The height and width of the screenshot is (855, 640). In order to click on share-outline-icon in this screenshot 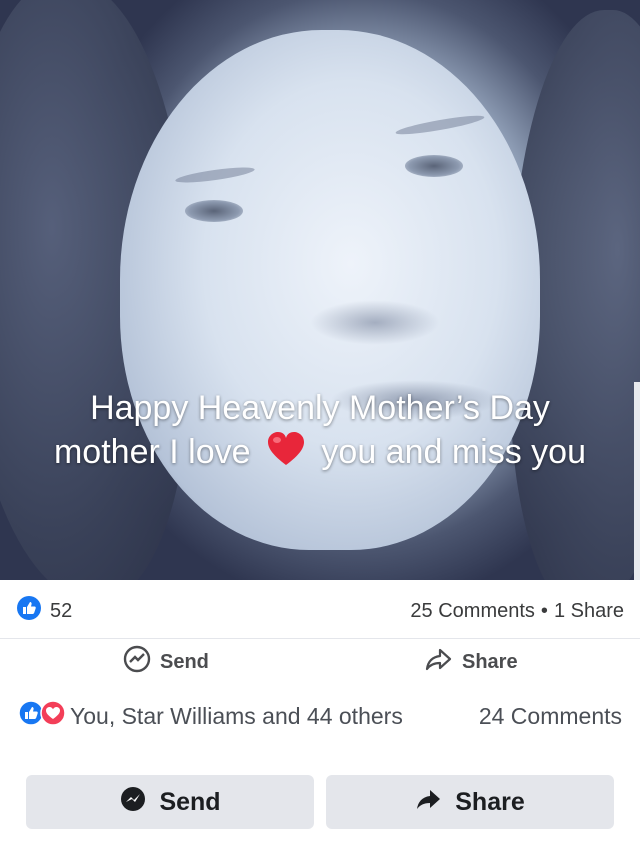, I will do `click(439, 660)`.